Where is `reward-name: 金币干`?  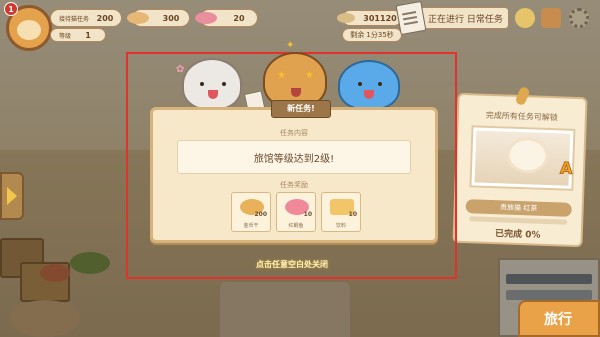
reward-name: 金币干 is located at coordinates (251, 226).